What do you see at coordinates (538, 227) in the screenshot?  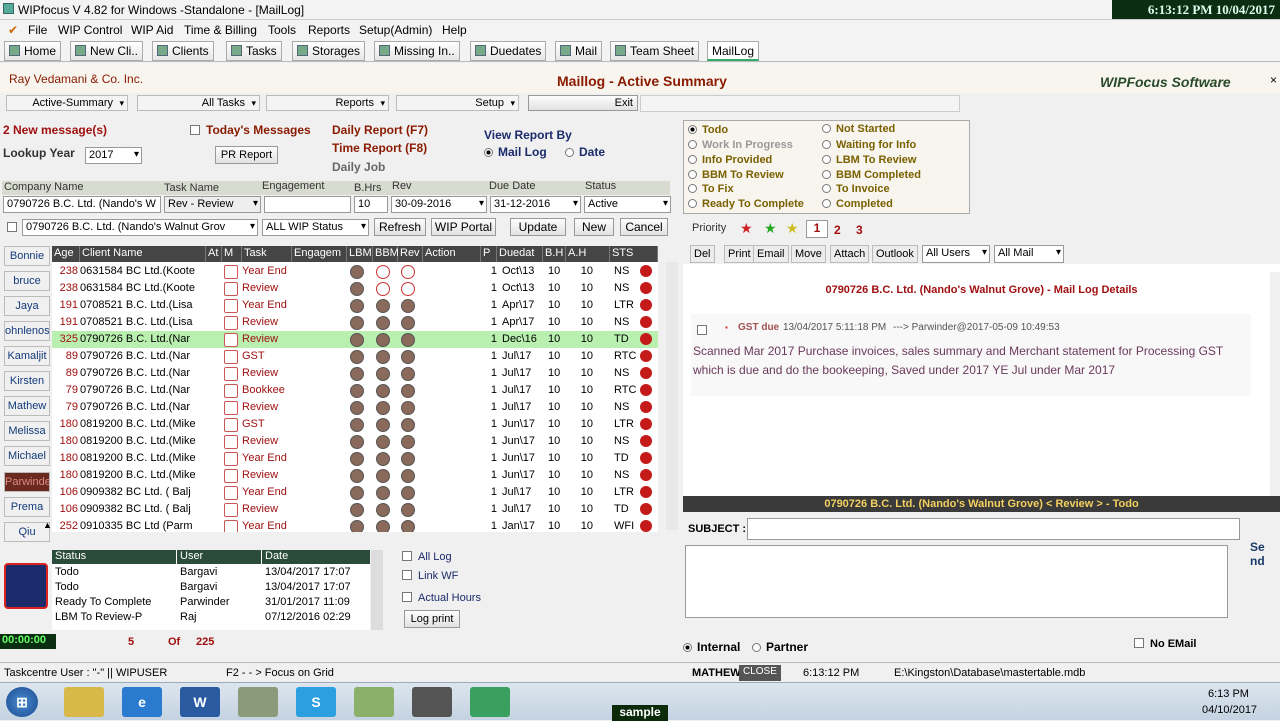 I see `update-button: Update` at bounding box center [538, 227].